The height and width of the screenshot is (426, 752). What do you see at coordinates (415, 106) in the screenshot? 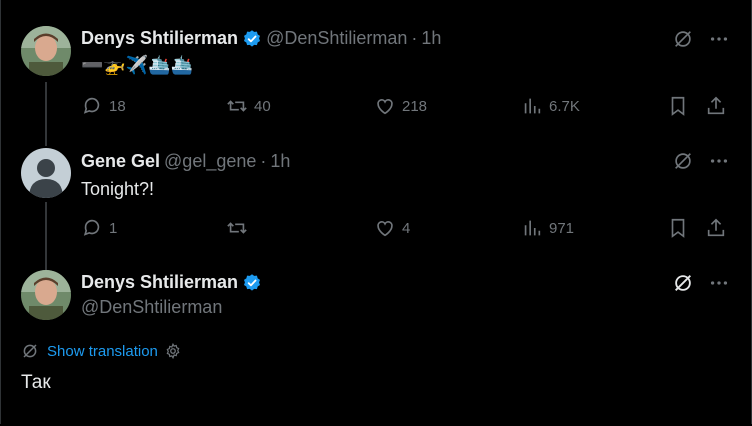
I see `like-count: 218` at bounding box center [415, 106].